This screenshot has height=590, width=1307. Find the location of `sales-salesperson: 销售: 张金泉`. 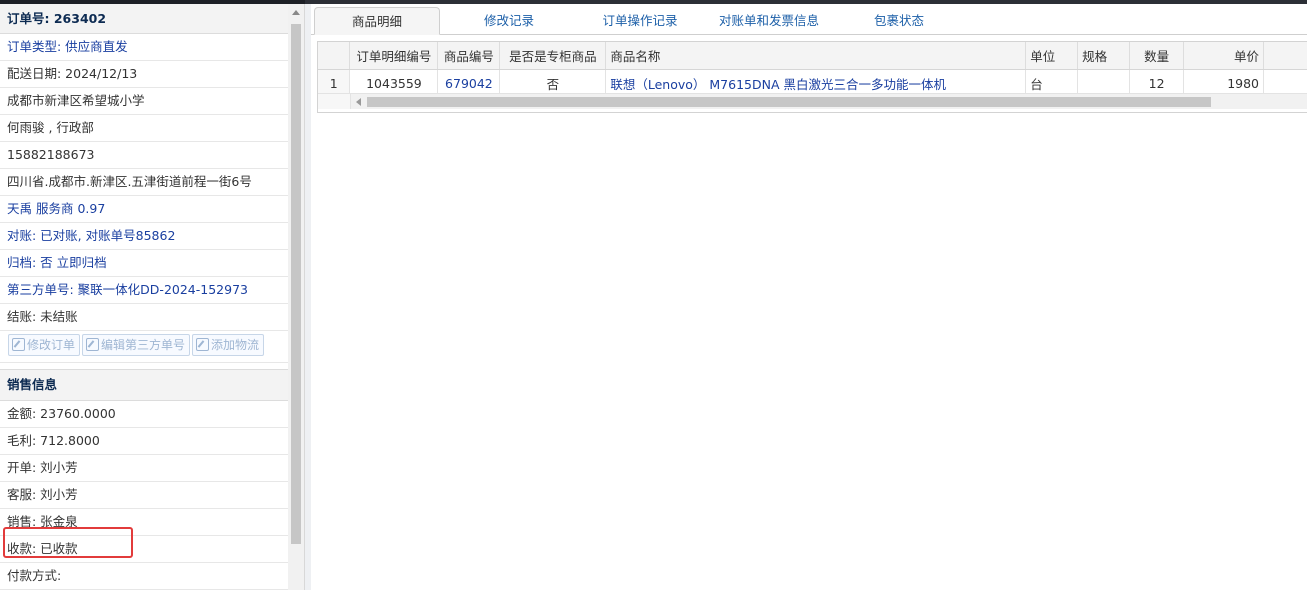

sales-salesperson: 销售: 张金泉 is located at coordinates (144, 522).